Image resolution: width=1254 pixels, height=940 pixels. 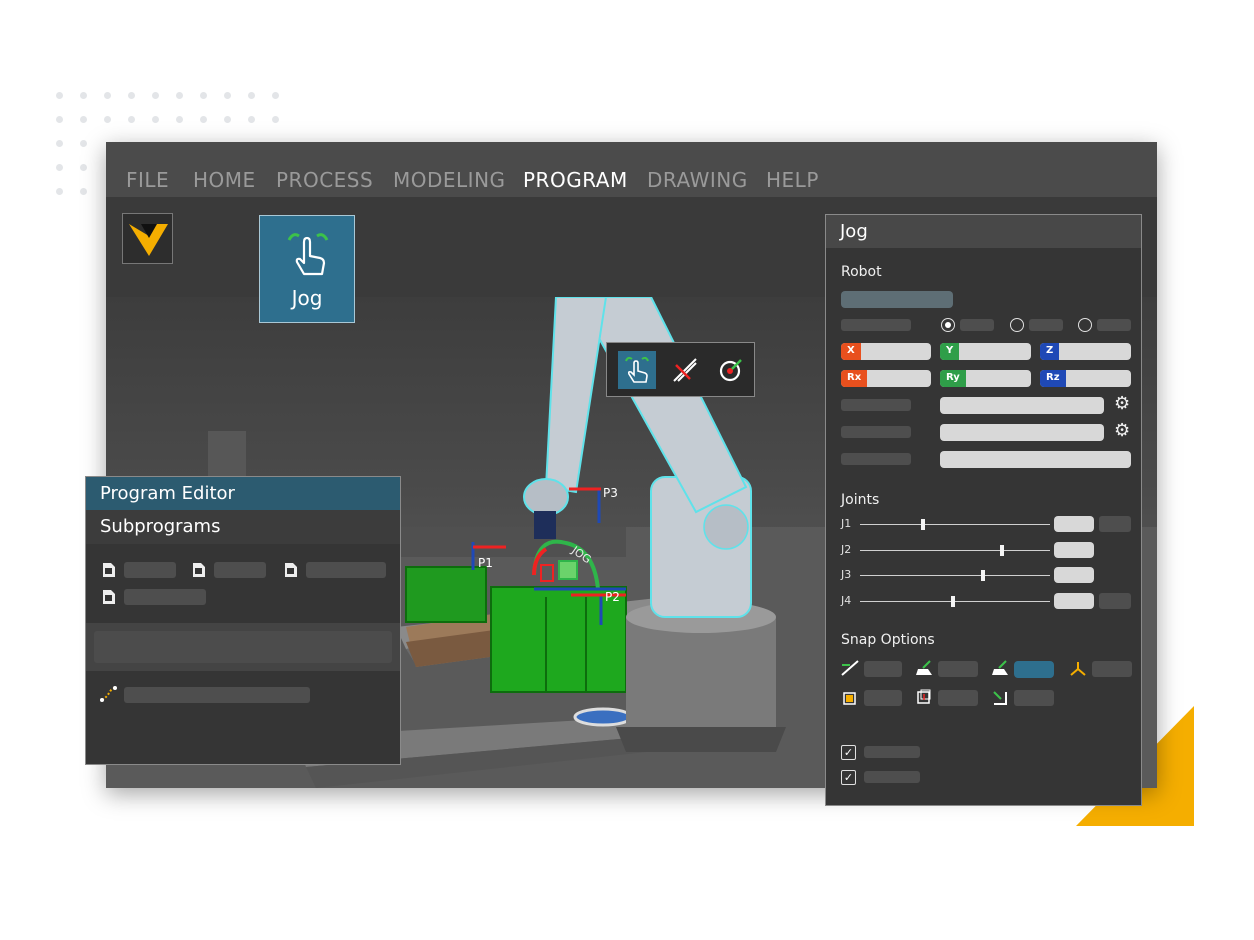 What do you see at coordinates (307, 269) in the screenshot?
I see `jog-ribbon-button: Jog` at bounding box center [307, 269].